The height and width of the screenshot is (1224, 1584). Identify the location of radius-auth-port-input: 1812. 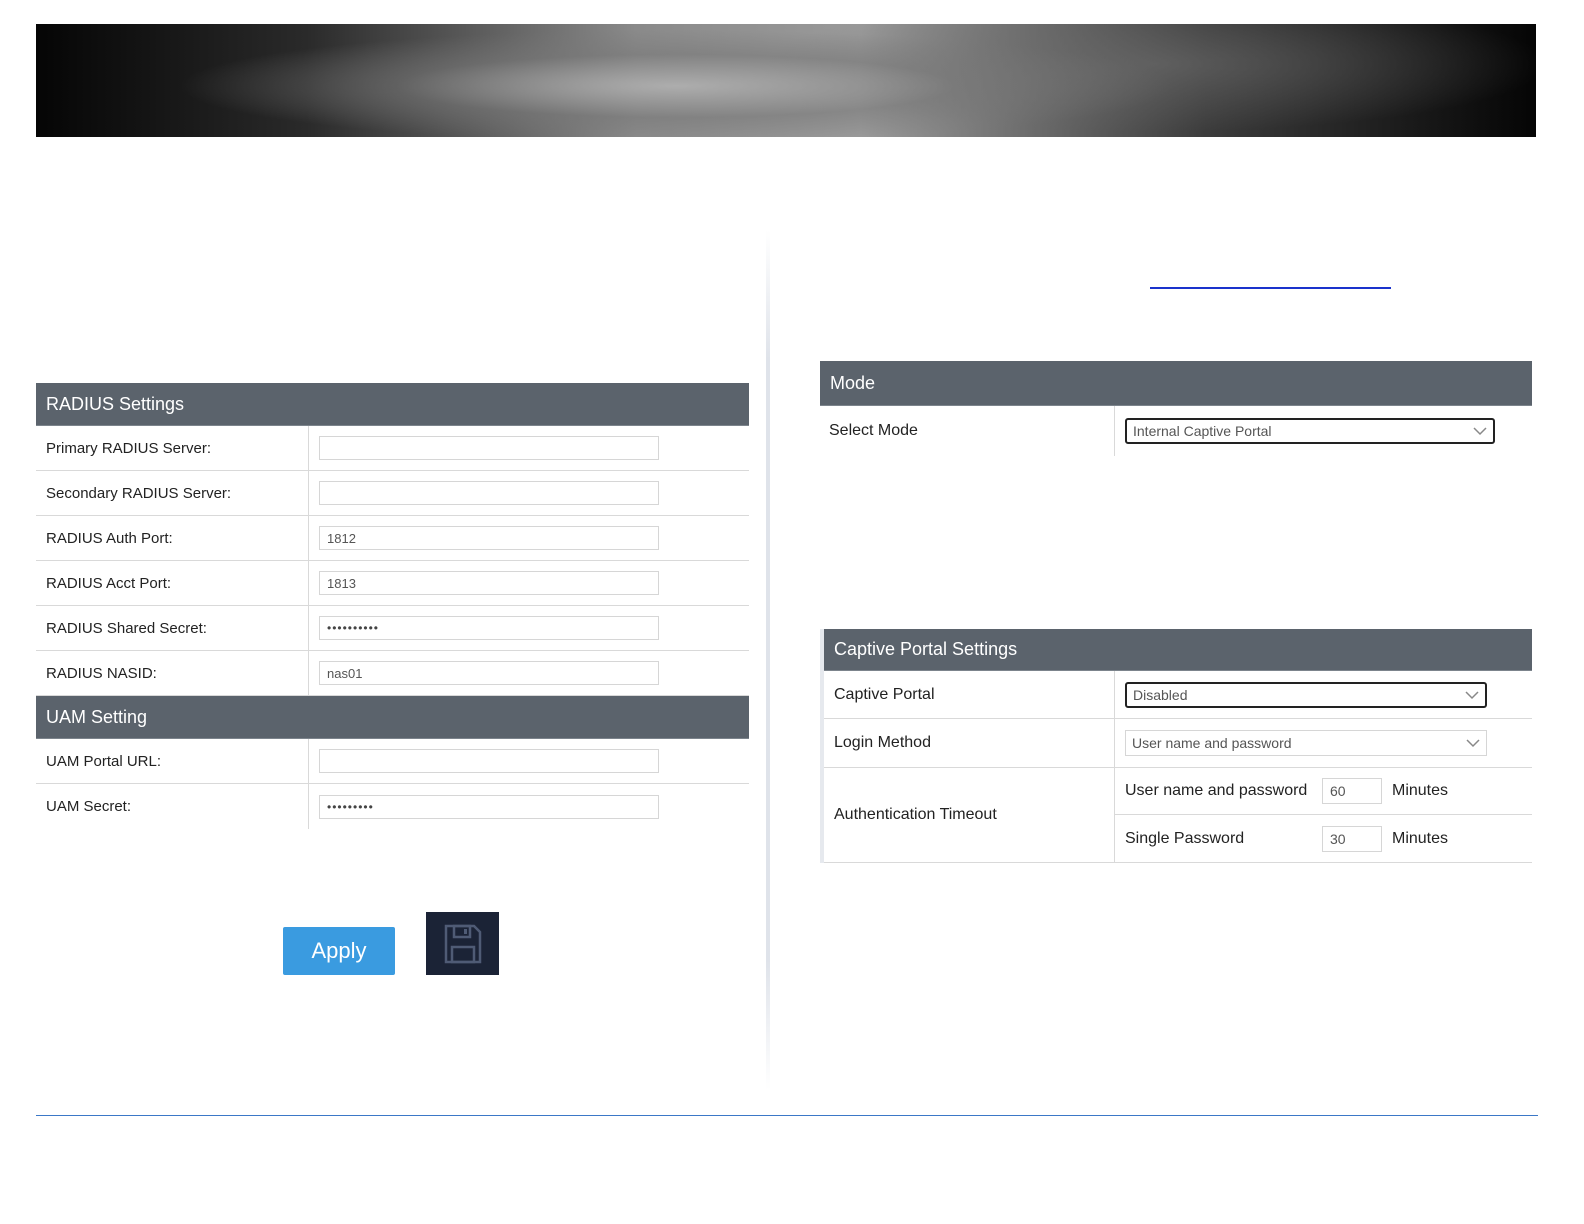
(489, 538).